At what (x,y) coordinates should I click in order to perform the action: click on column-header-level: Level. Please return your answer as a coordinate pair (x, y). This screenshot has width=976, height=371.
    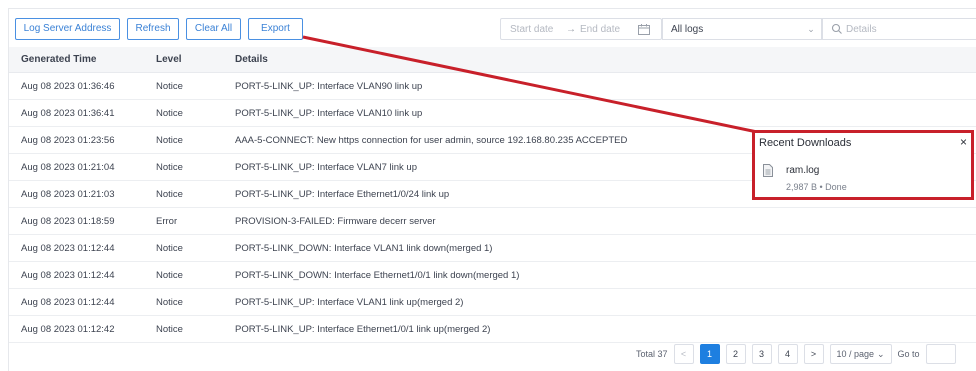
    Looking at the image, I should click on (169, 59).